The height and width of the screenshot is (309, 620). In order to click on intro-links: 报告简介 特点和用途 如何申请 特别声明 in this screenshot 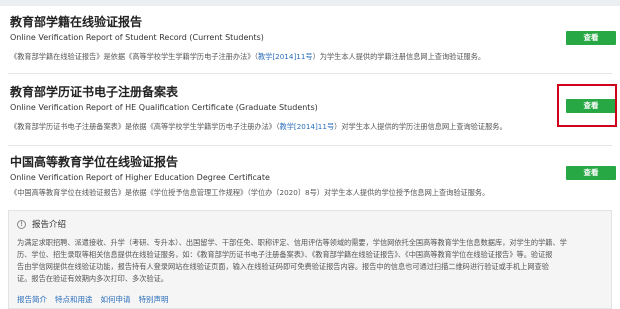, I will do `click(97, 300)`.